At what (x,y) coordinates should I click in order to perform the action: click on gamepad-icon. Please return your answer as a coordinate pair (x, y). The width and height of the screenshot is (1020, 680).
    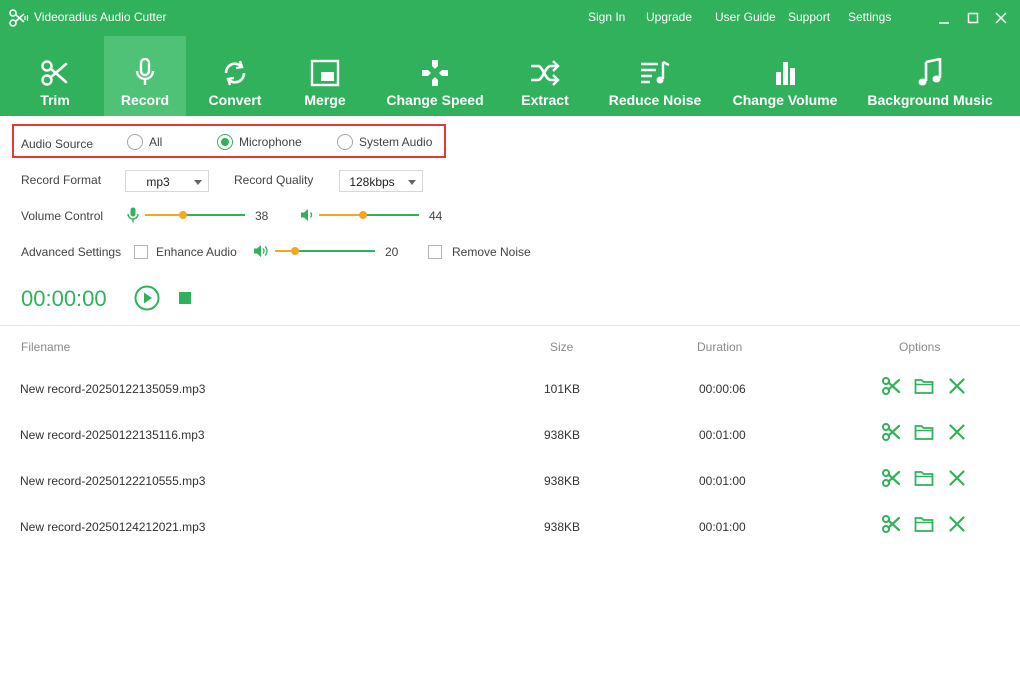
    Looking at the image, I should click on (435, 73).